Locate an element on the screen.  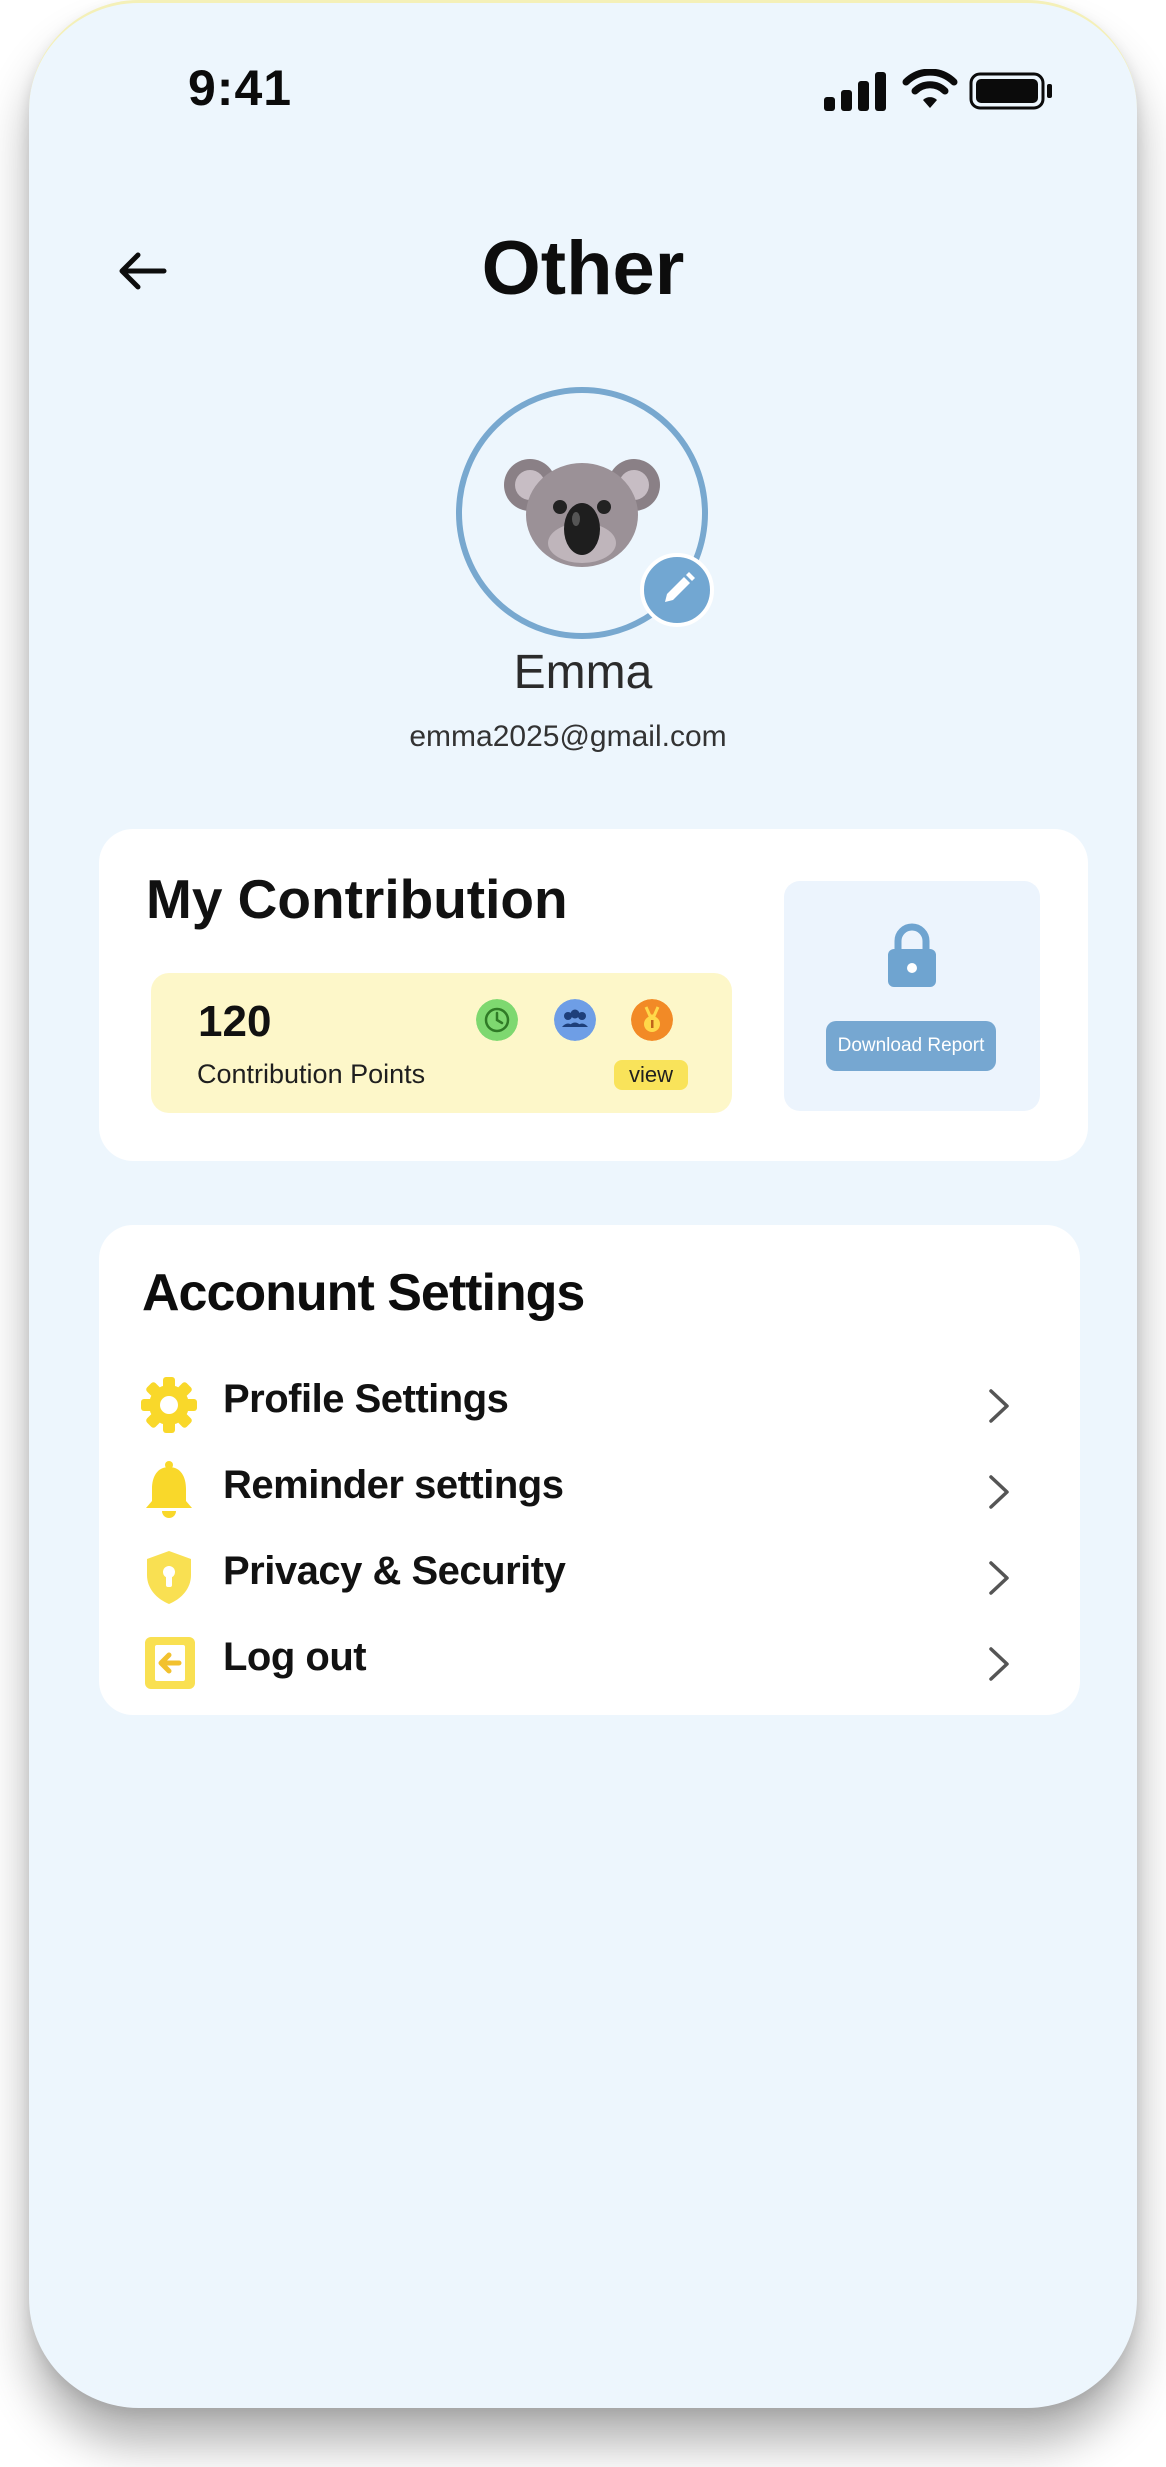
settings-item-profile: Profile Settings is located at coordinates (589, 1402).